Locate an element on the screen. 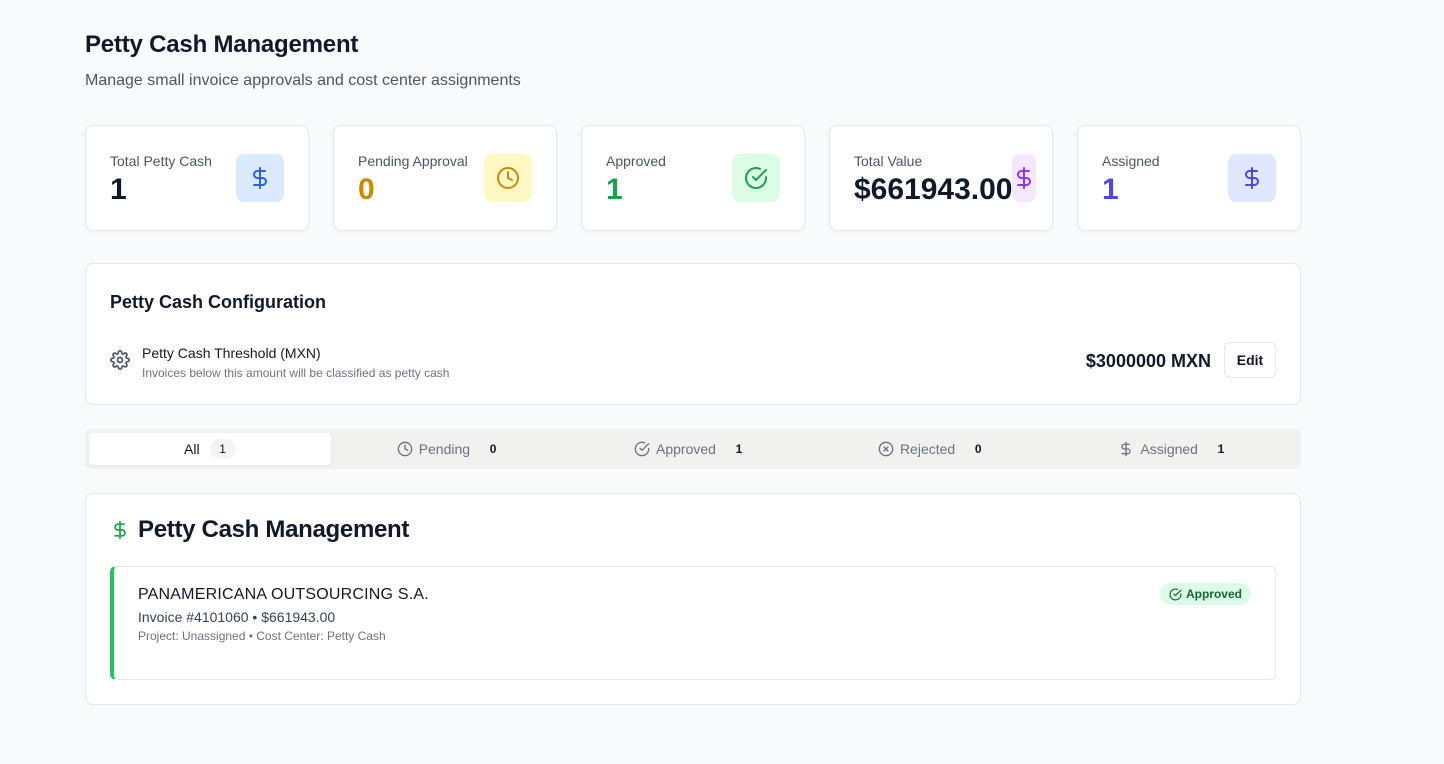 The height and width of the screenshot is (764, 1444). x-circle-icon is located at coordinates (886, 449).